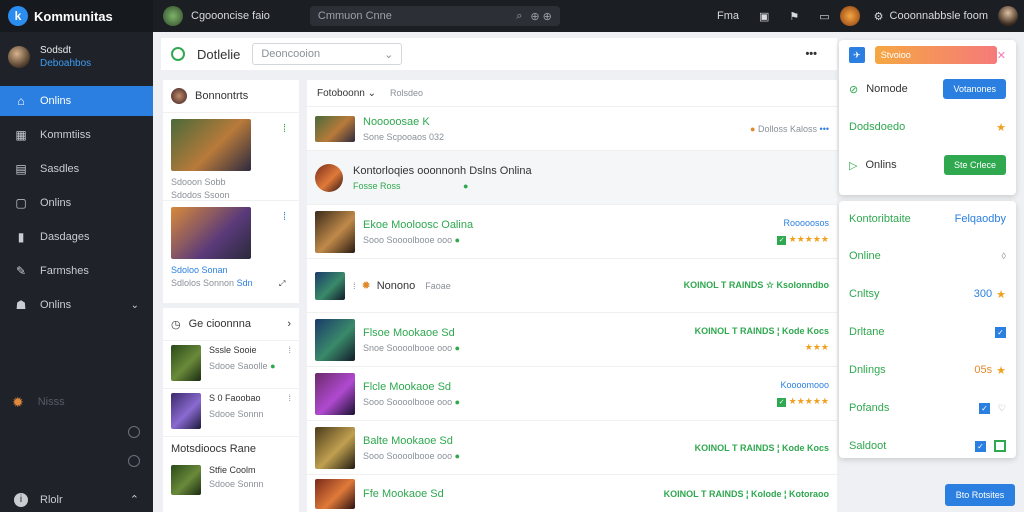 Image resolution: width=1024 pixels, height=512 pixels. What do you see at coordinates (327, 54) in the screenshot?
I see `category-dropdown: Deoncooion ⌄` at bounding box center [327, 54].